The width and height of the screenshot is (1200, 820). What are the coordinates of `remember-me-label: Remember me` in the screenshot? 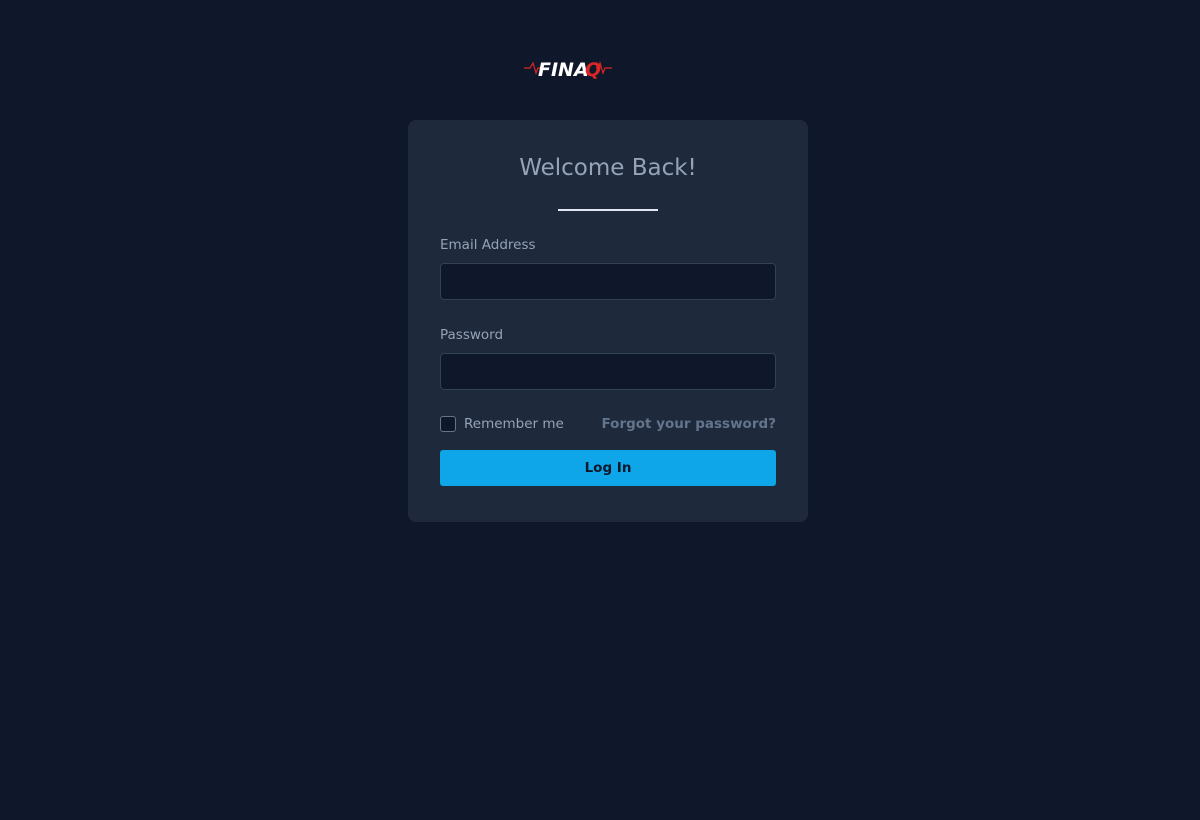 It's located at (514, 424).